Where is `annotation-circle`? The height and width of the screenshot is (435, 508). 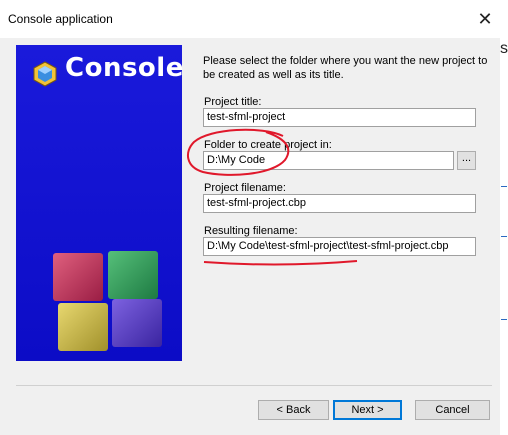 annotation-circle is located at coordinates (238, 152).